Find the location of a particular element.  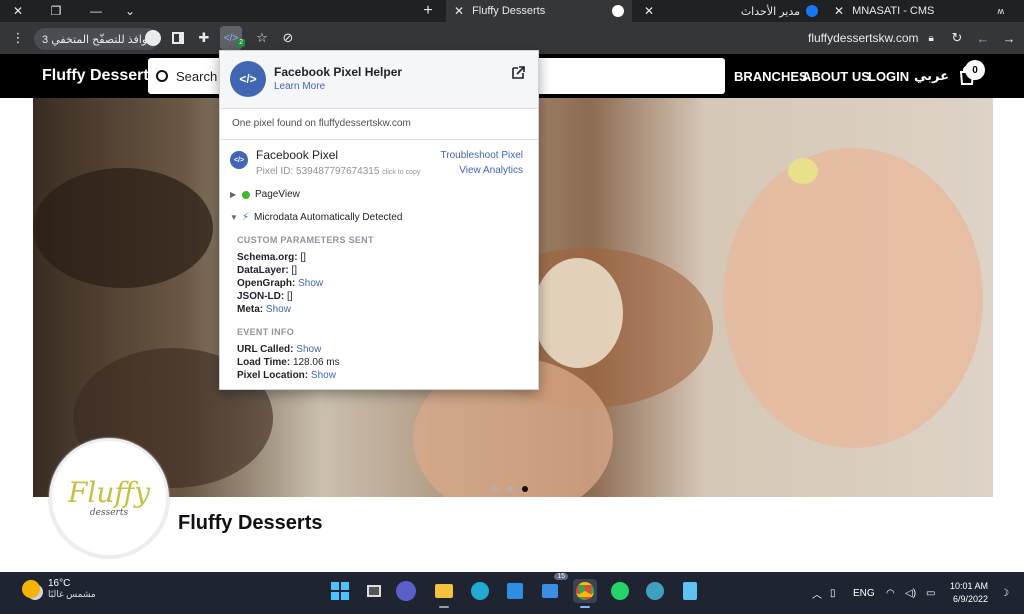

param-meta: Meta: Show is located at coordinates (264, 309).